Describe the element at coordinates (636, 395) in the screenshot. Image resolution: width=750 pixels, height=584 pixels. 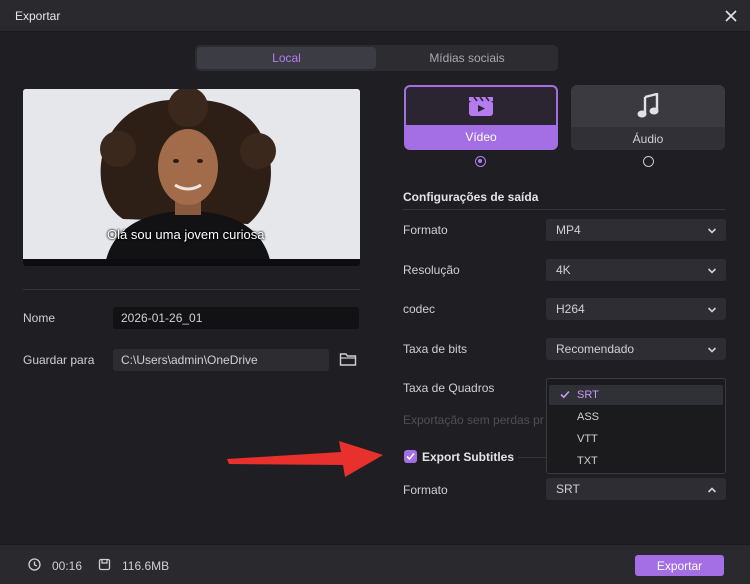
I see `dropdown-option-srt: SRT` at that location.